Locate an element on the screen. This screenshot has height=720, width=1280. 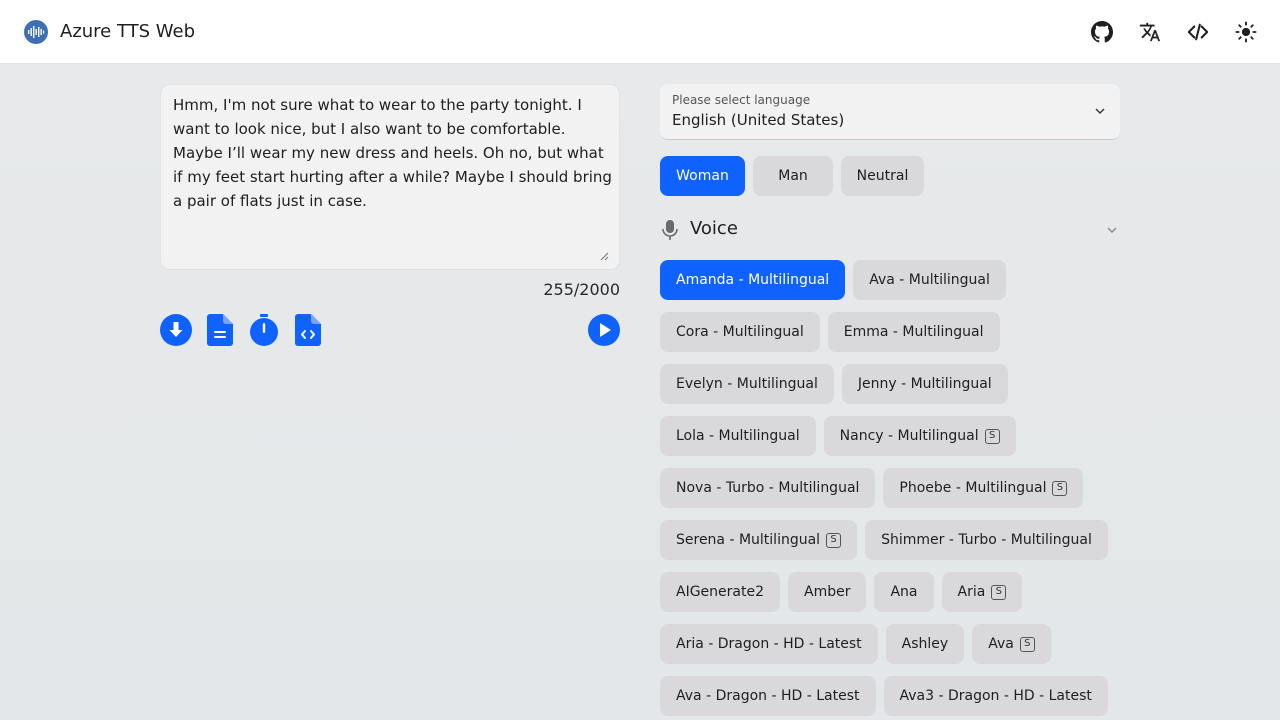
microphone-icon is located at coordinates (670, 230).